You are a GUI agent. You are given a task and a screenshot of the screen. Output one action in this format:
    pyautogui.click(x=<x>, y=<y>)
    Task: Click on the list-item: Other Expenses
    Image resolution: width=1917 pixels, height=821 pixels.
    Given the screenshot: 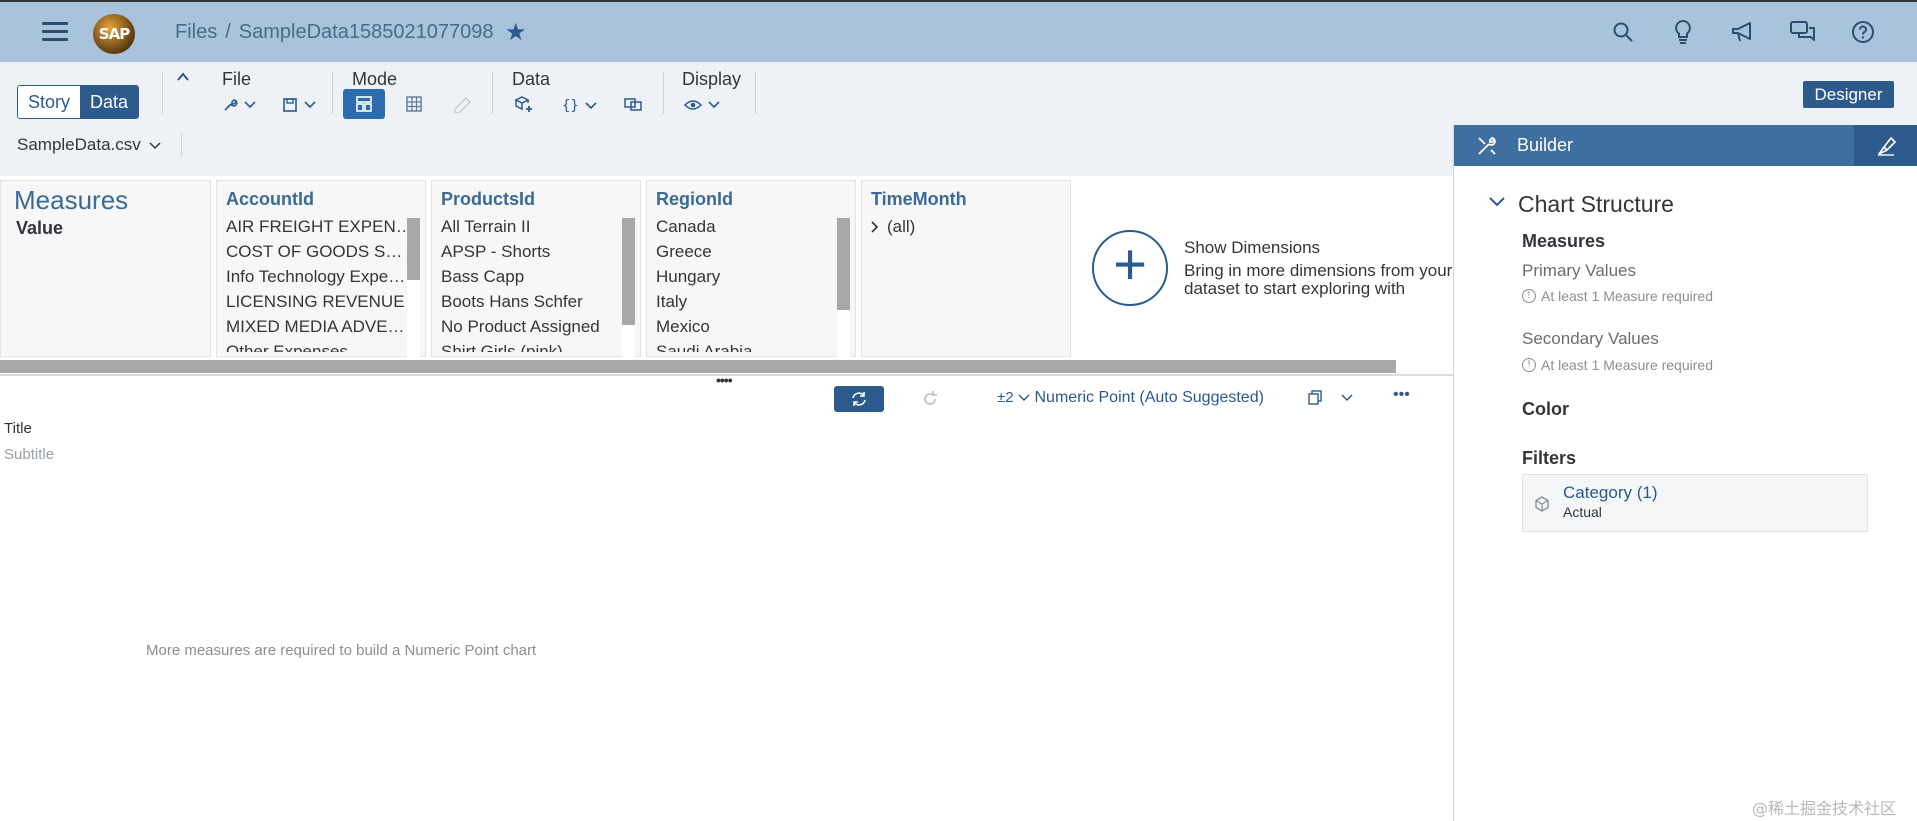 What is the action you would take?
    pyautogui.click(x=317, y=345)
    